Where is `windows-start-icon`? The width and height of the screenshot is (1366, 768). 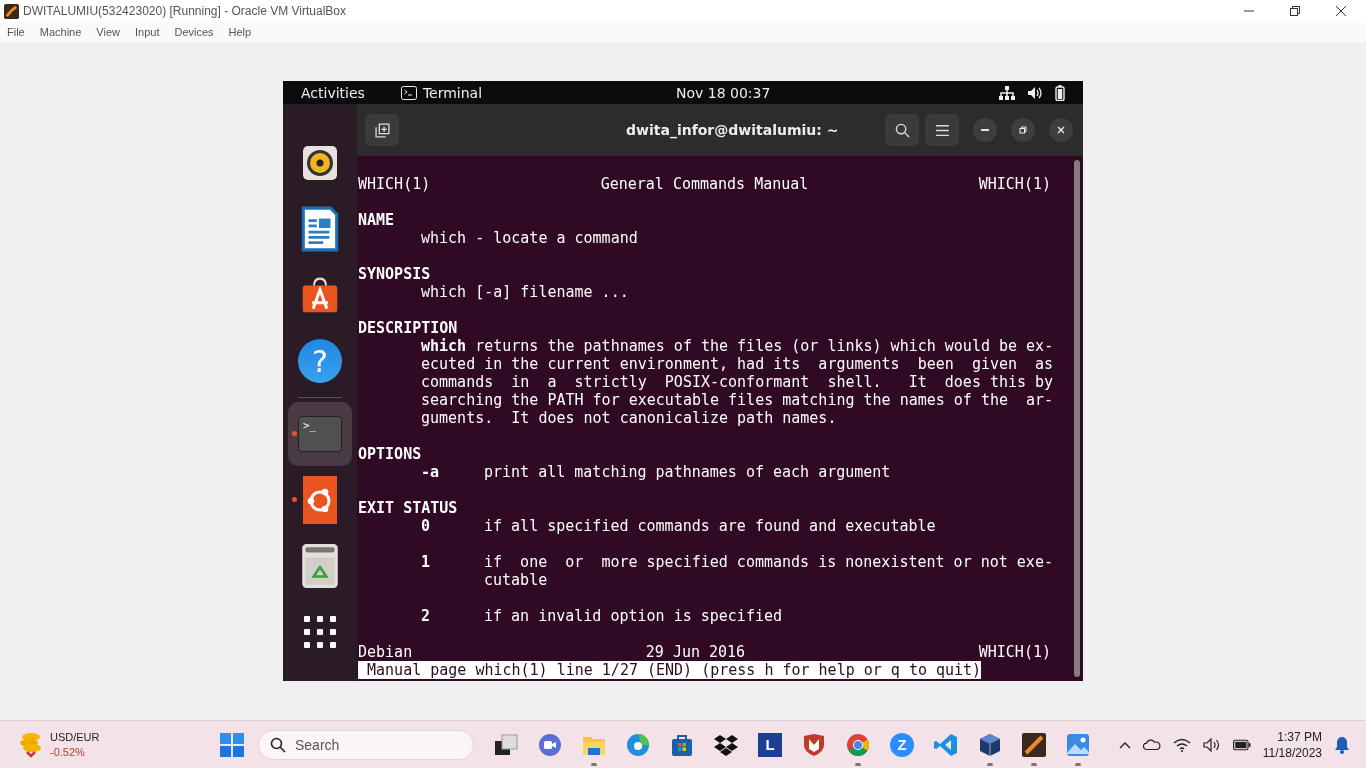 windows-start-icon is located at coordinates (232, 744).